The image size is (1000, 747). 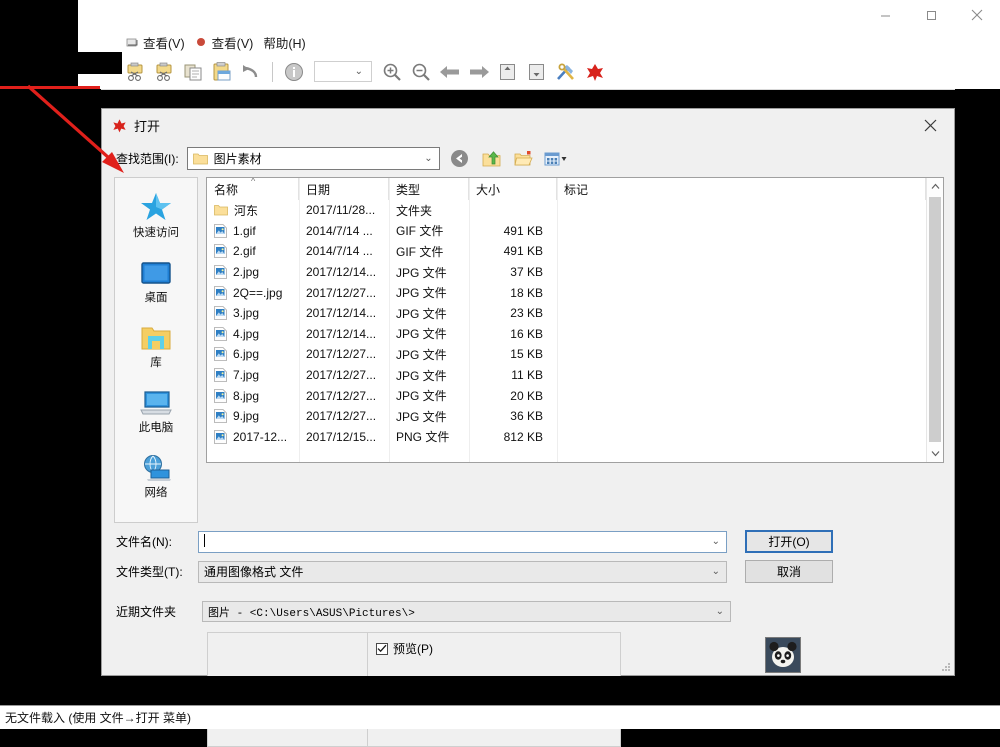 What do you see at coordinates (164, 72) in the screenshot?
I see `cut-alt-icon` at bounding box center [164, 72].